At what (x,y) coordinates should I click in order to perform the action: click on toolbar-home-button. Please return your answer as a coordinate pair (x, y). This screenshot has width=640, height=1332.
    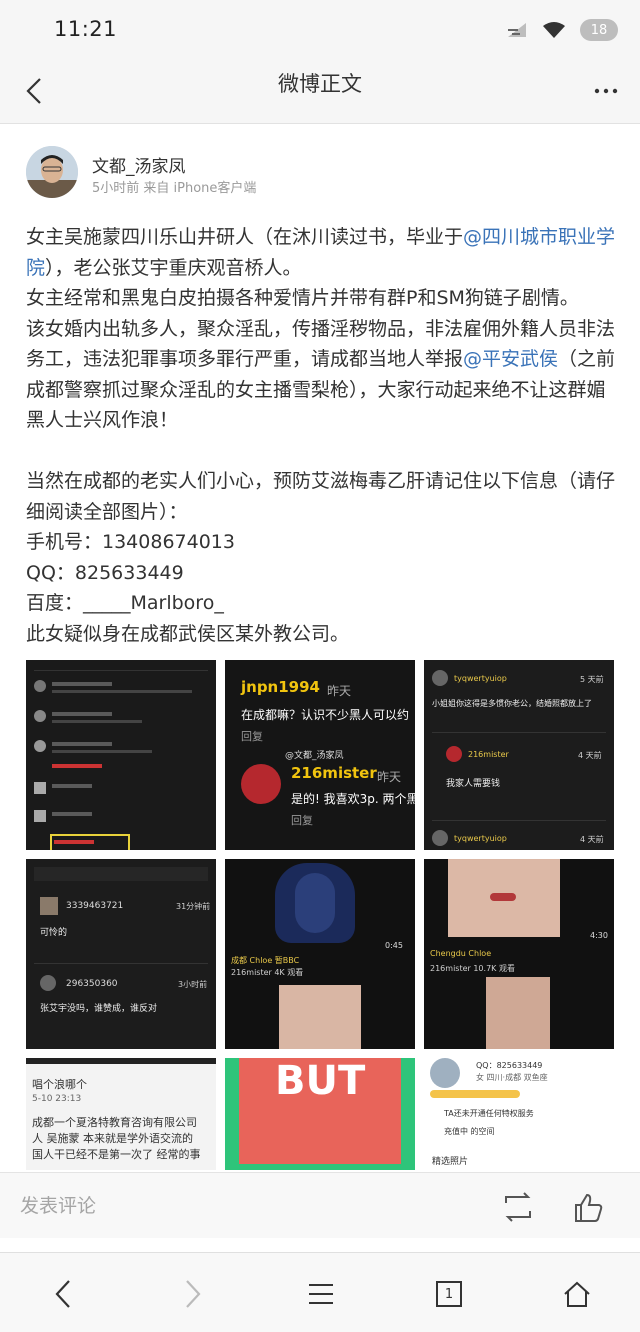
    Looking at the image, I should click on (577, 1294).